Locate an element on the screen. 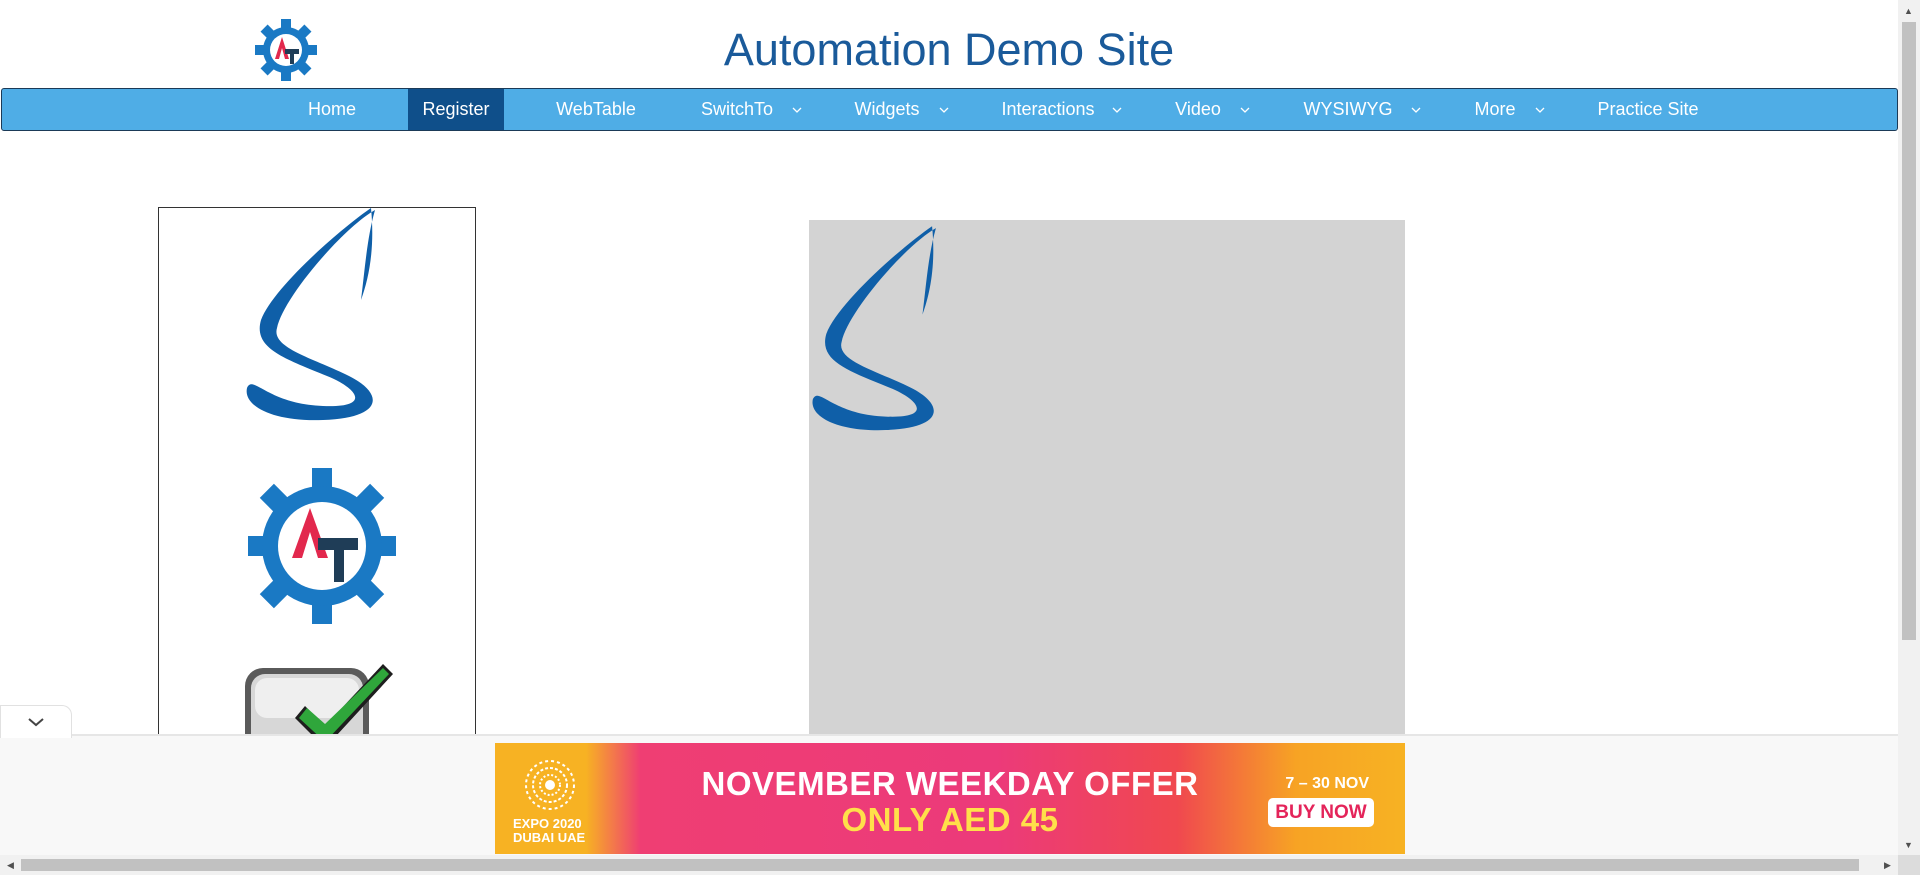  nav-register: Register is located at coordinates (456, 109).